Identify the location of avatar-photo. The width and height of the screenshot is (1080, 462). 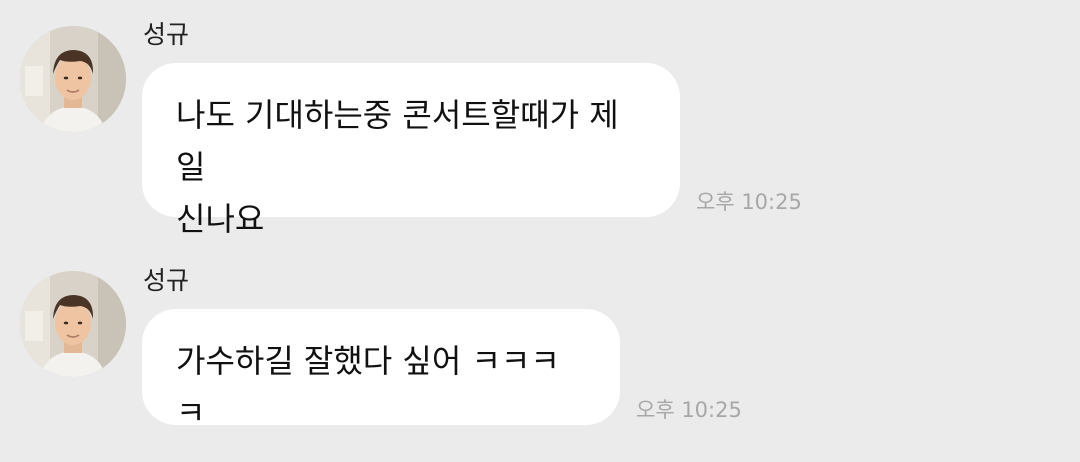
(73, 324).